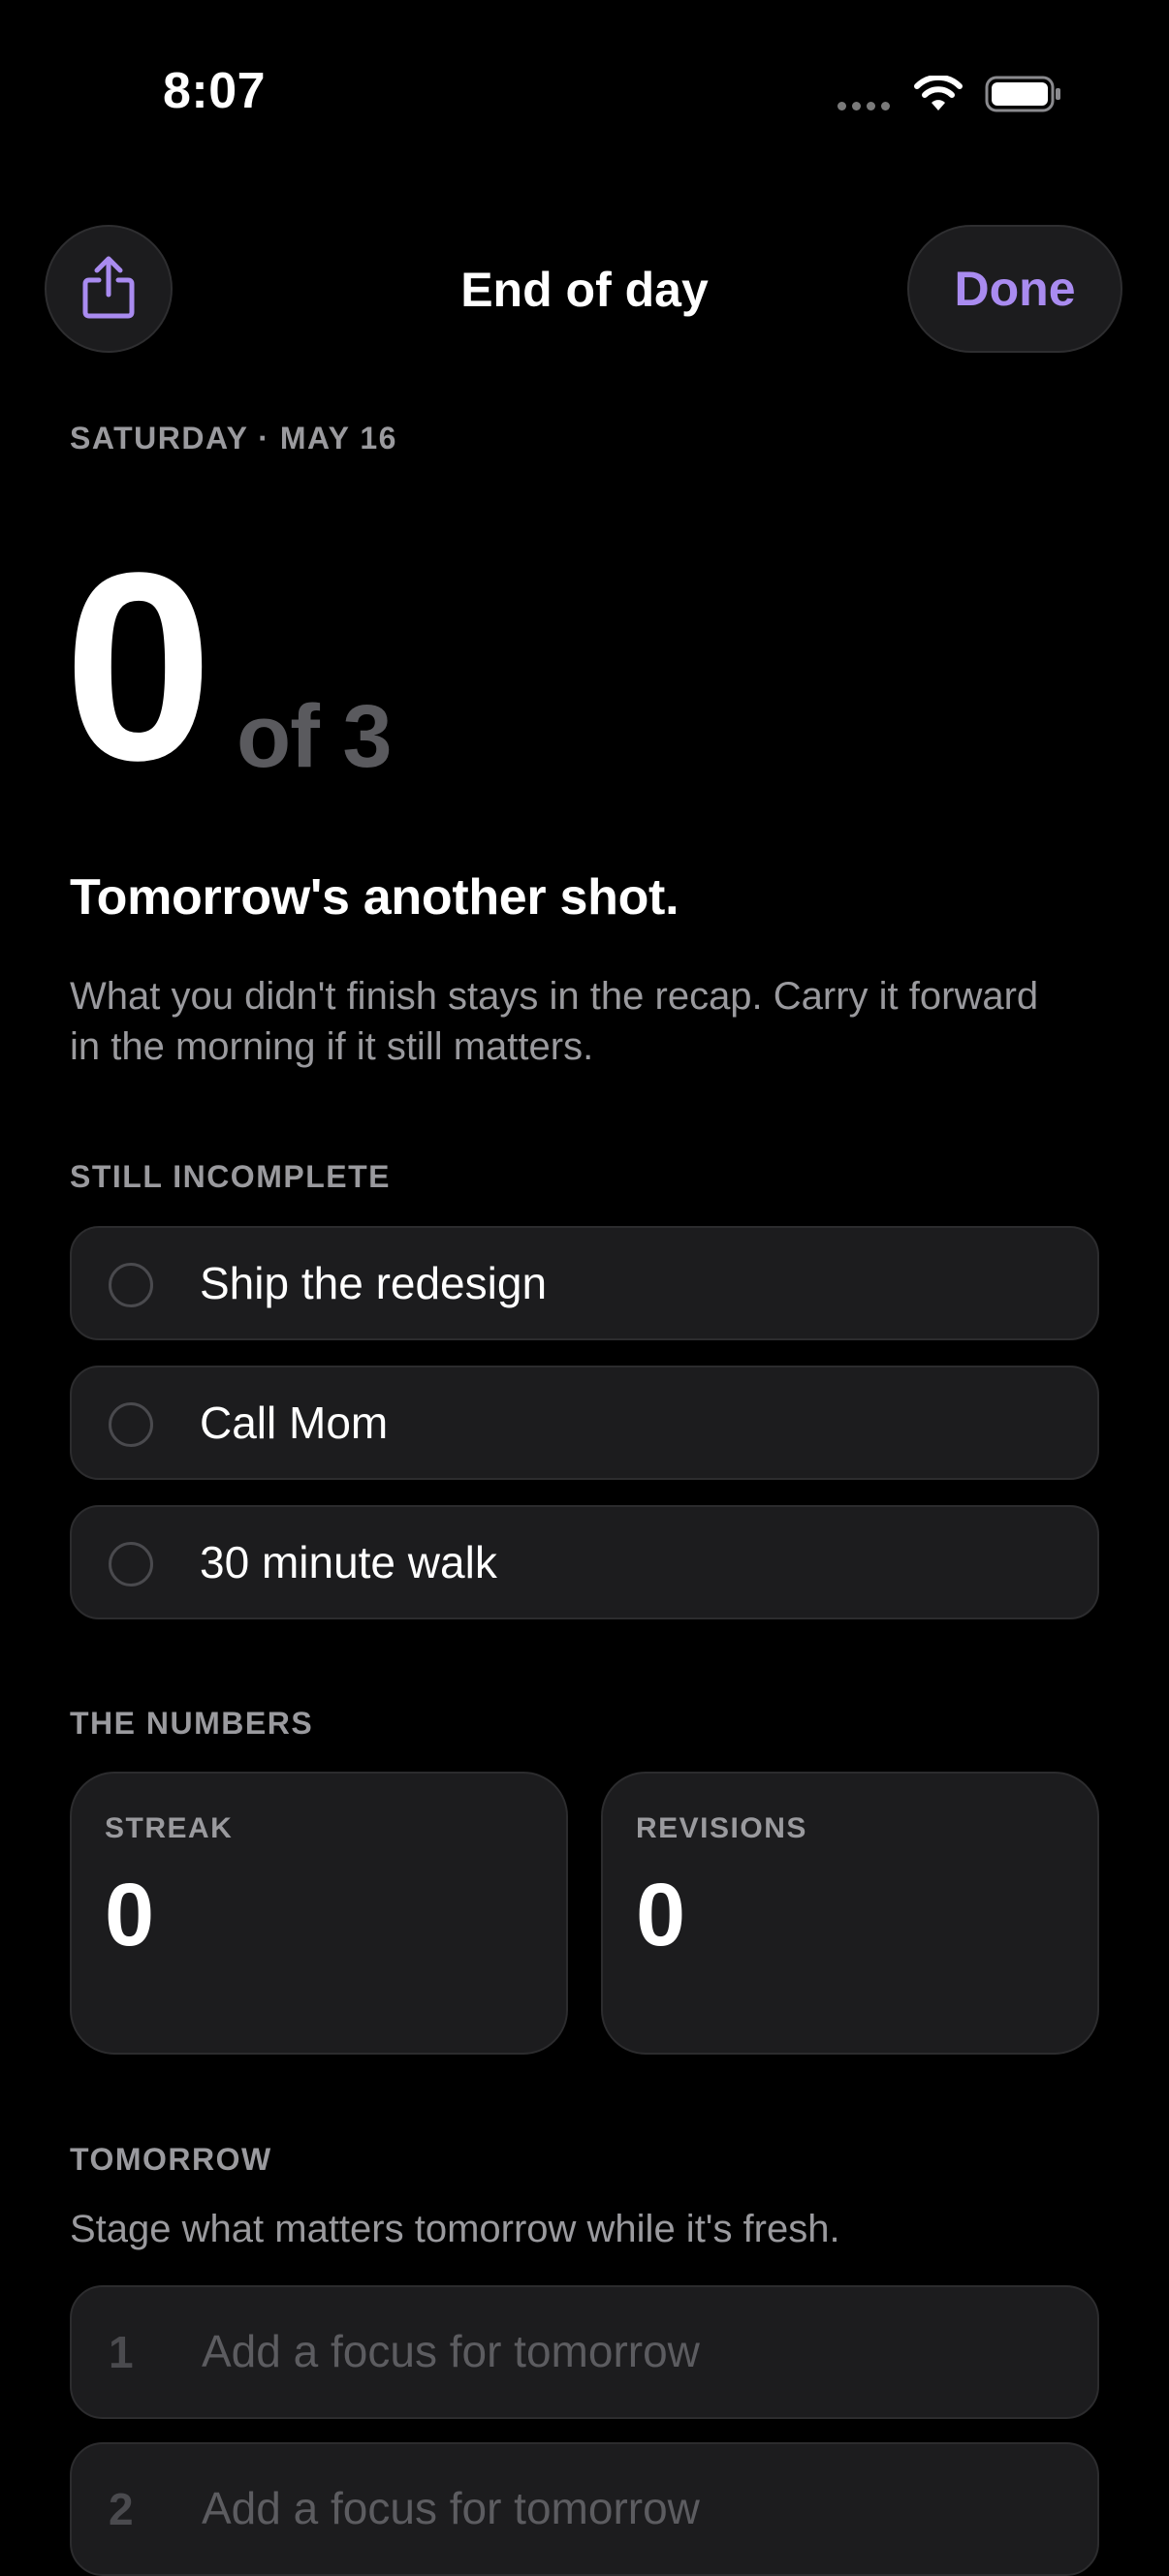 This screenshot has height=2576, width=1169. What do you see at coordinates (171, 2159) in the screenshot?
I see `section-label-tomorrow: TOMORROW` at bounding box center [171, 2159].